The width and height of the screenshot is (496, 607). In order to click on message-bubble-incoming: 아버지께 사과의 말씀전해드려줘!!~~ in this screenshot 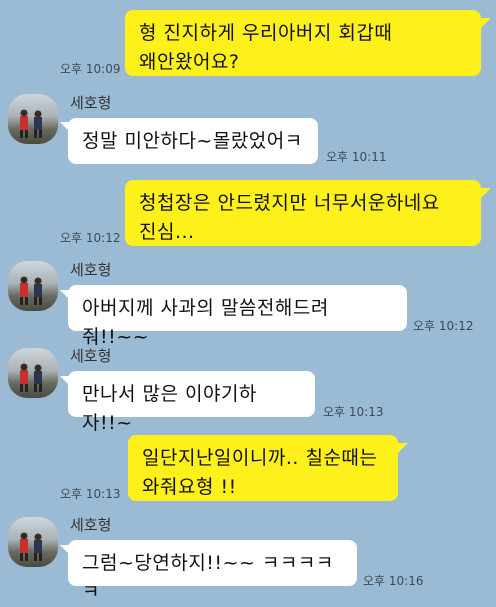, I will do `click(237, 316)`.